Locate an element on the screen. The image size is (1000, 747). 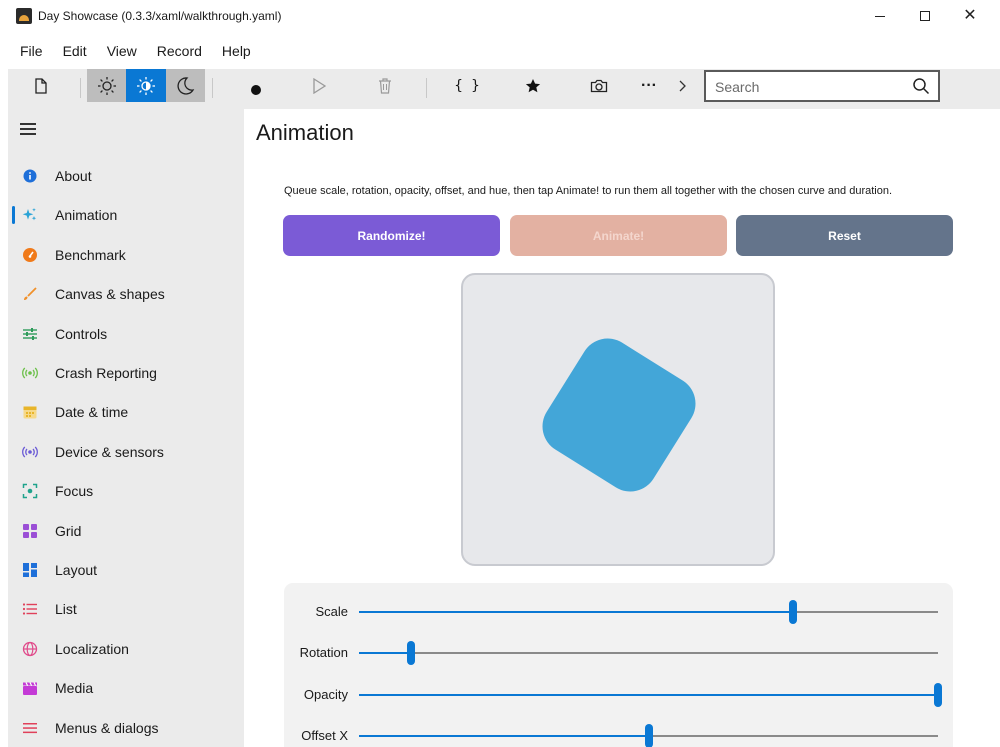
sidebar-item-canvas-shapes: Canvas & shapes is located at coordinates (126, 294).